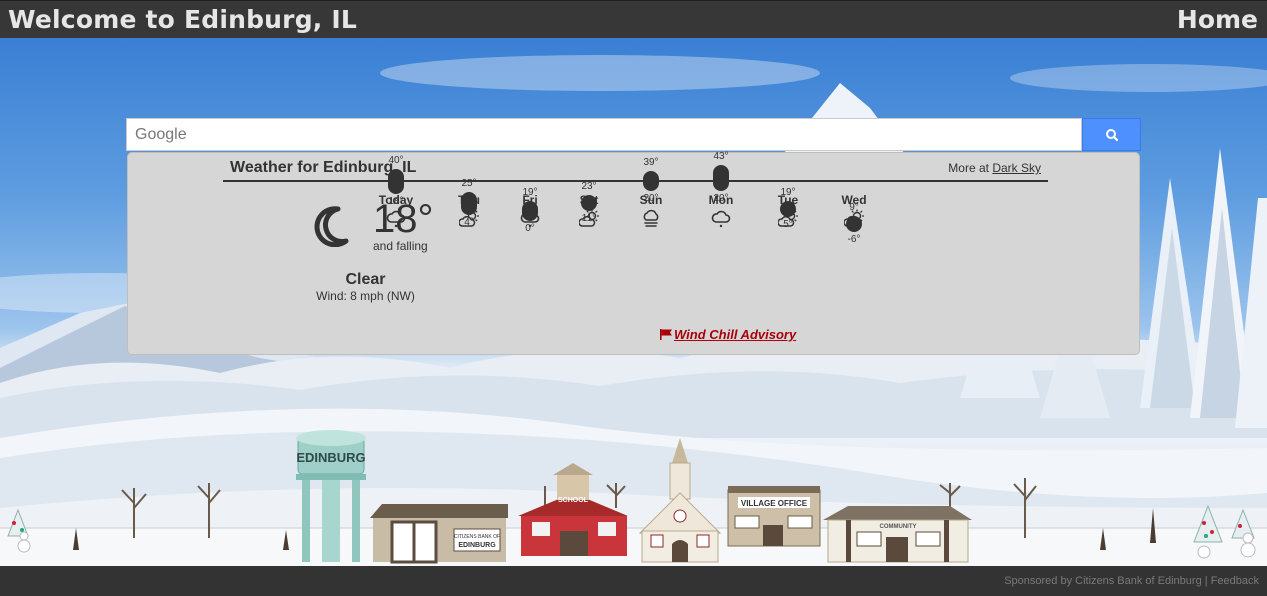 This screenshot has height=596, width=1267. I want to click on more-at-label: More at, so click(968, 168).